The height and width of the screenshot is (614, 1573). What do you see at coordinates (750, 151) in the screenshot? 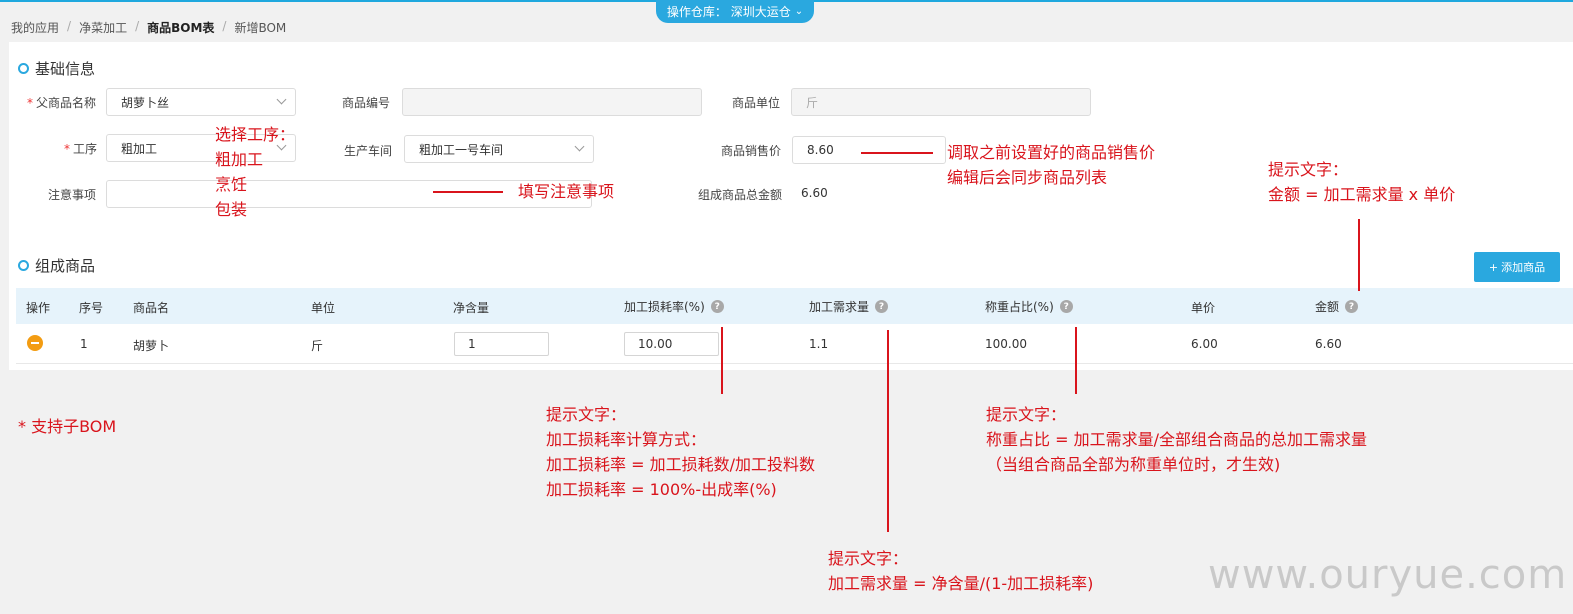
I see `price-label: 商品销售价` at bounding box center [750, 151].